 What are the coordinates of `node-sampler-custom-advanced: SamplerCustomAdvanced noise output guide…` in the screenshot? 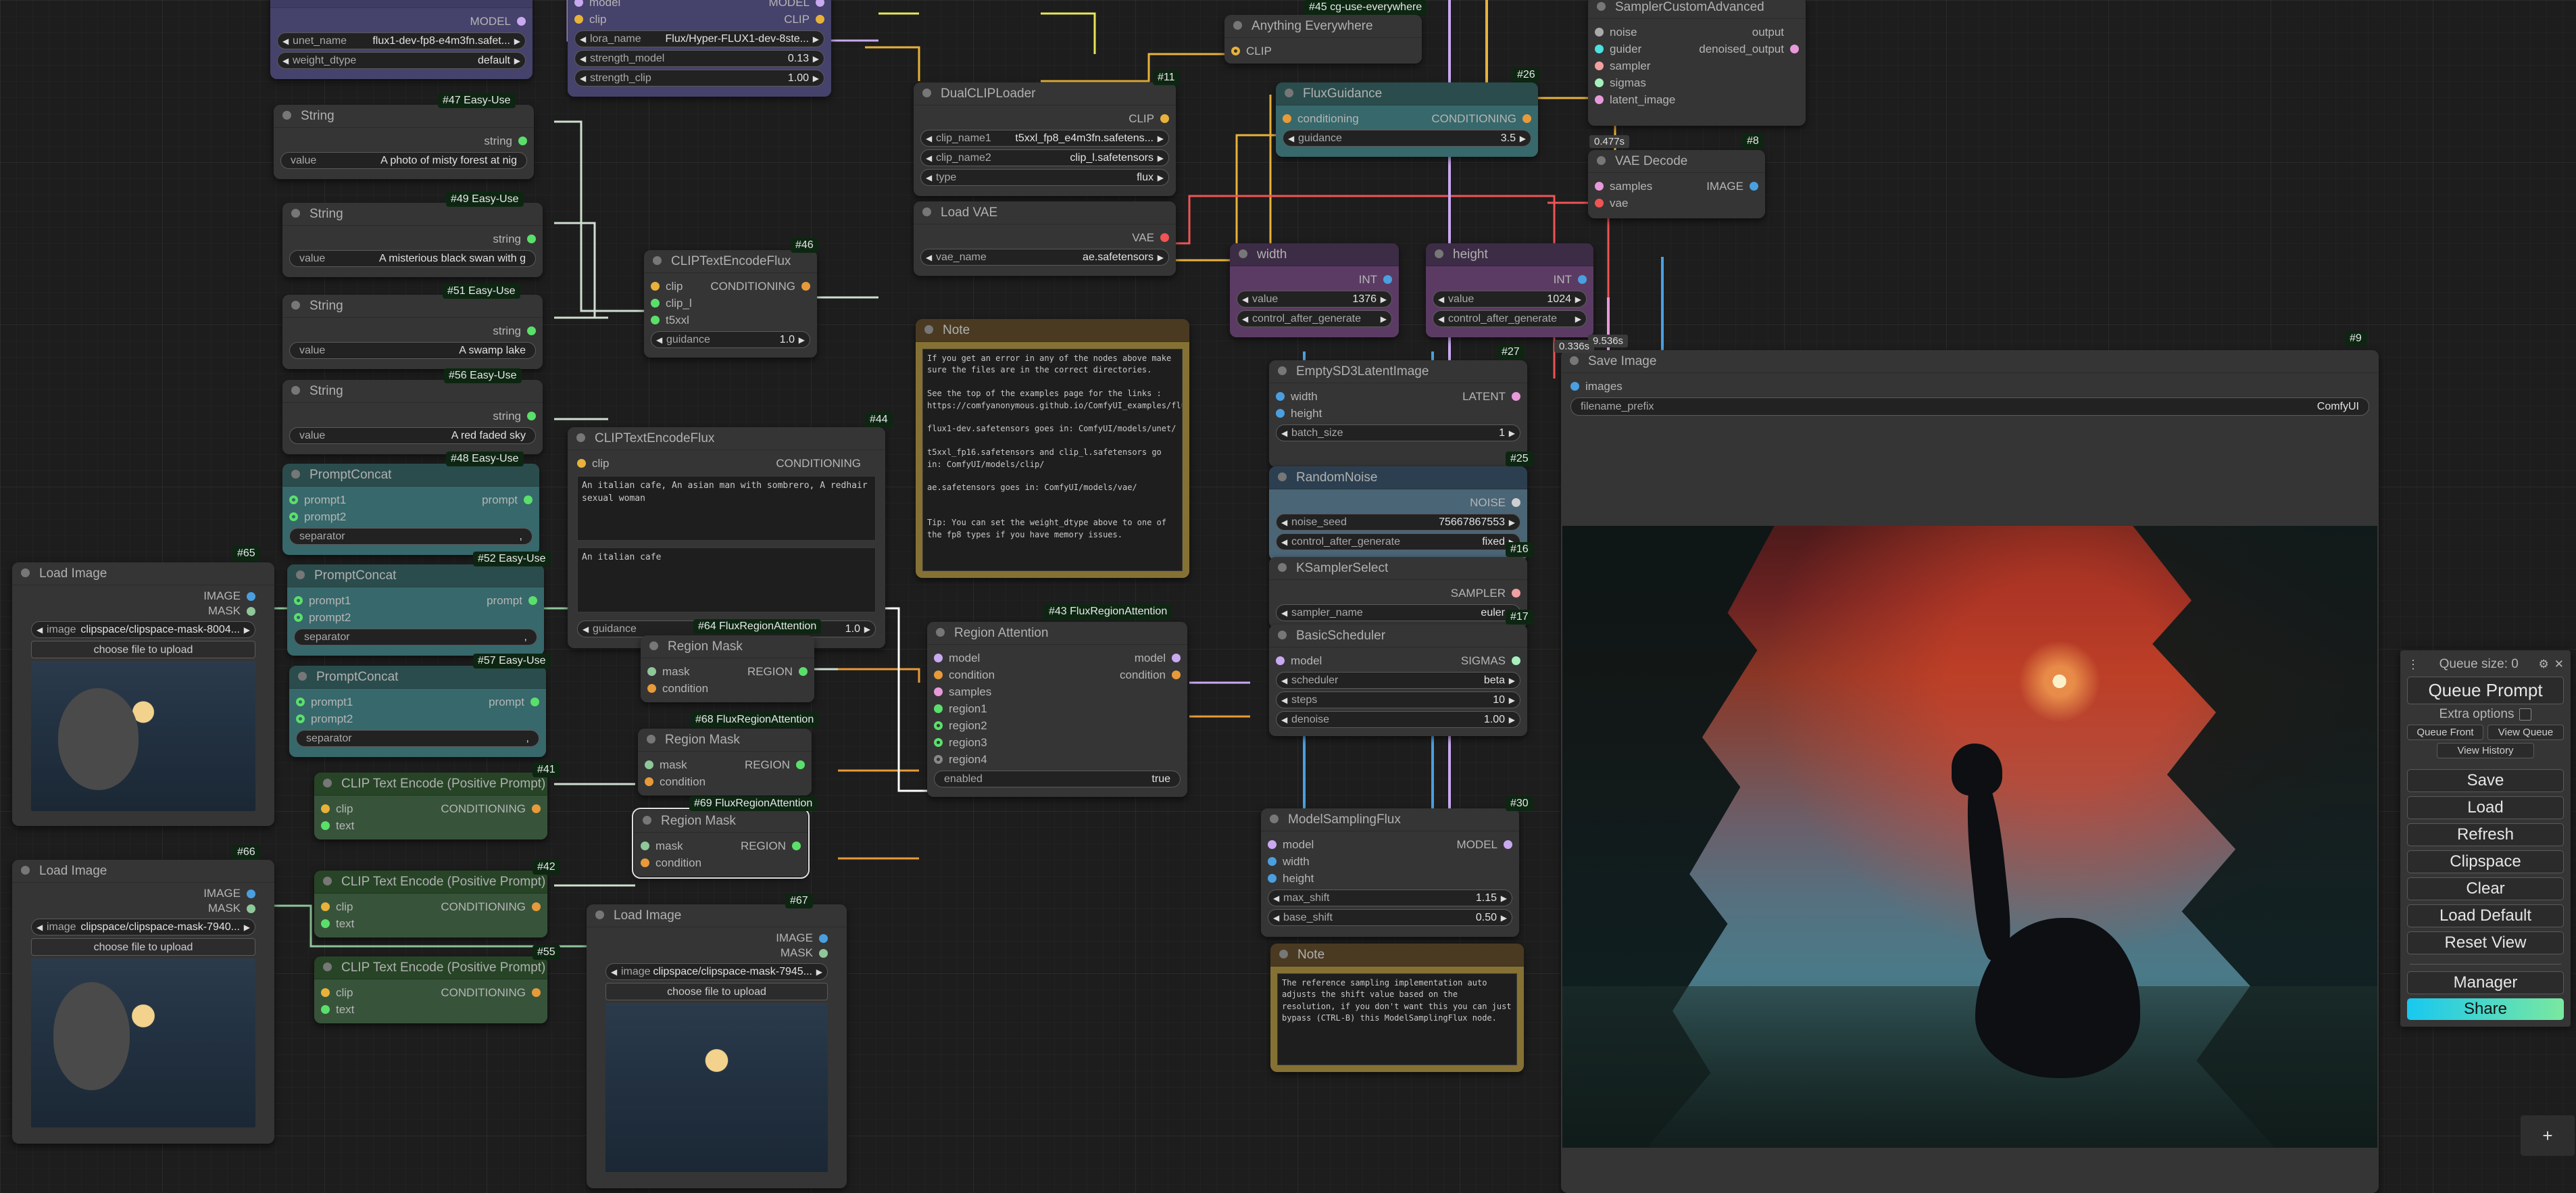 It's located at (1697, 63).